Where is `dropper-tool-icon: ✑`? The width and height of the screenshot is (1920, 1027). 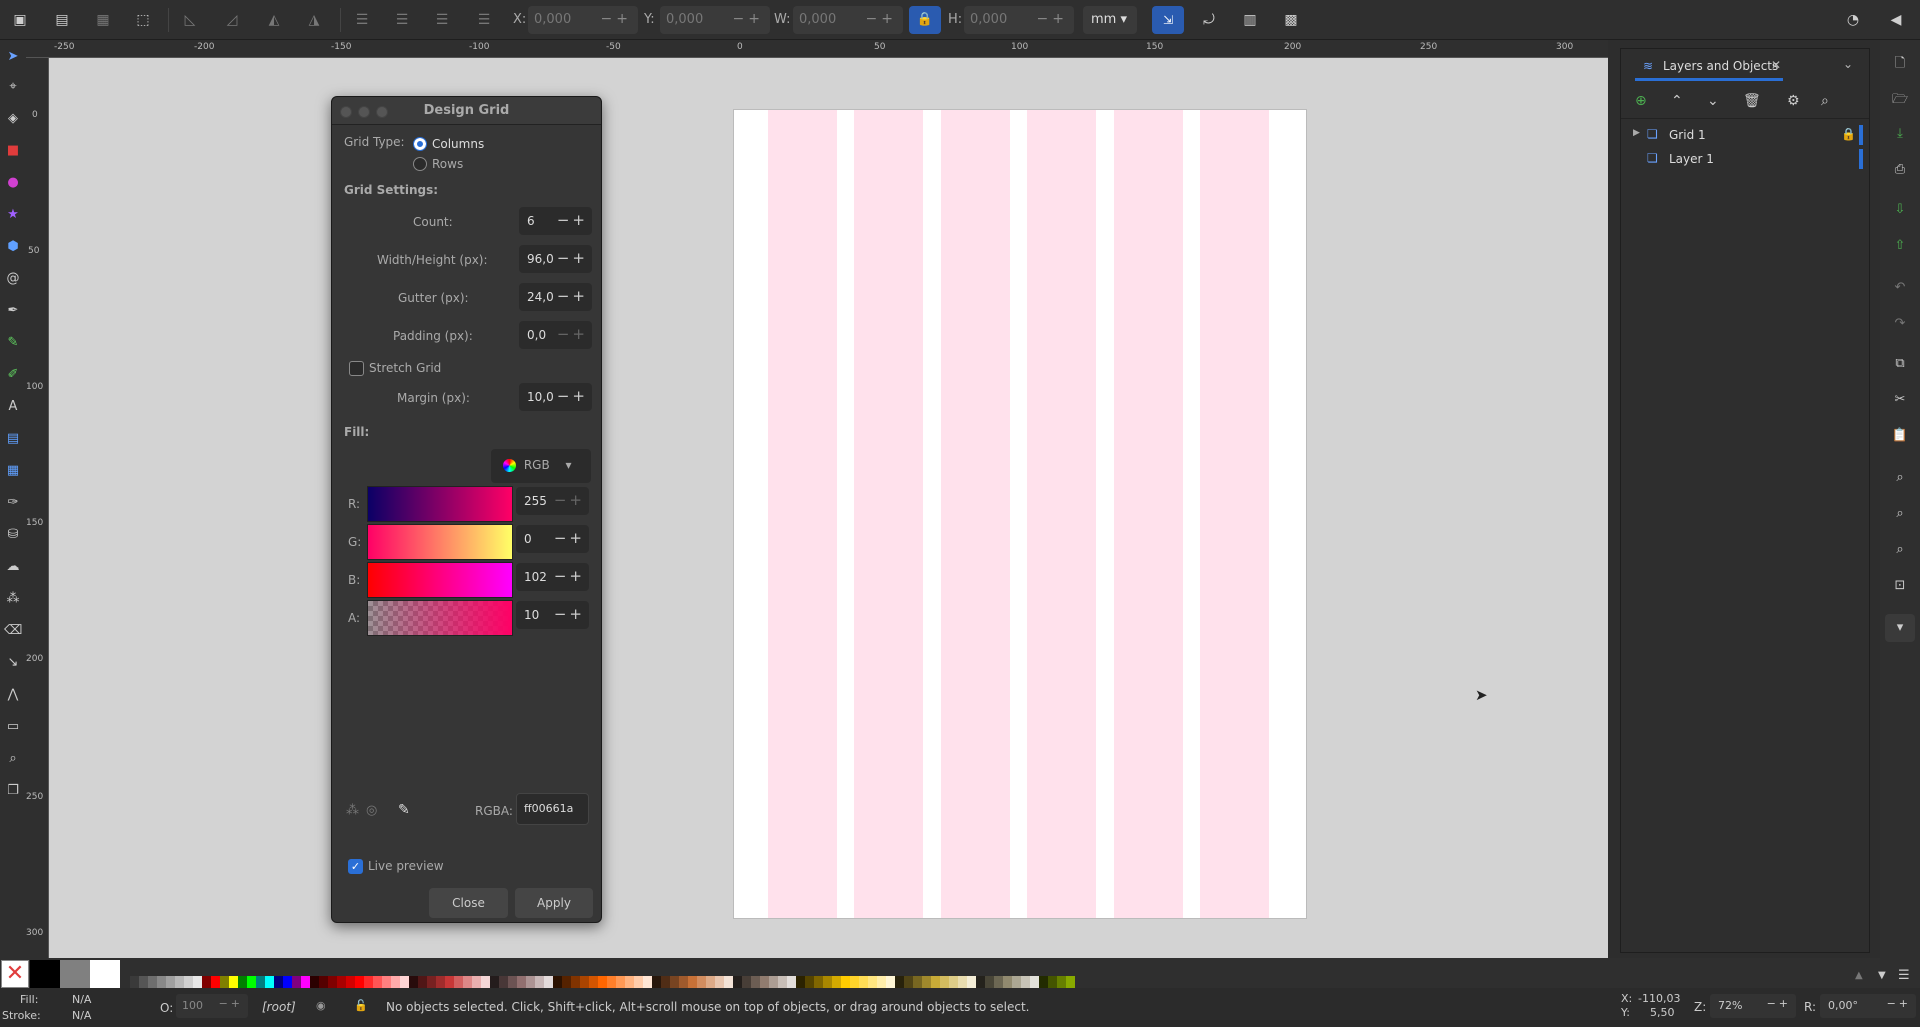 dropper-tool-icon: ✑ is located at coordinates (13, 503).